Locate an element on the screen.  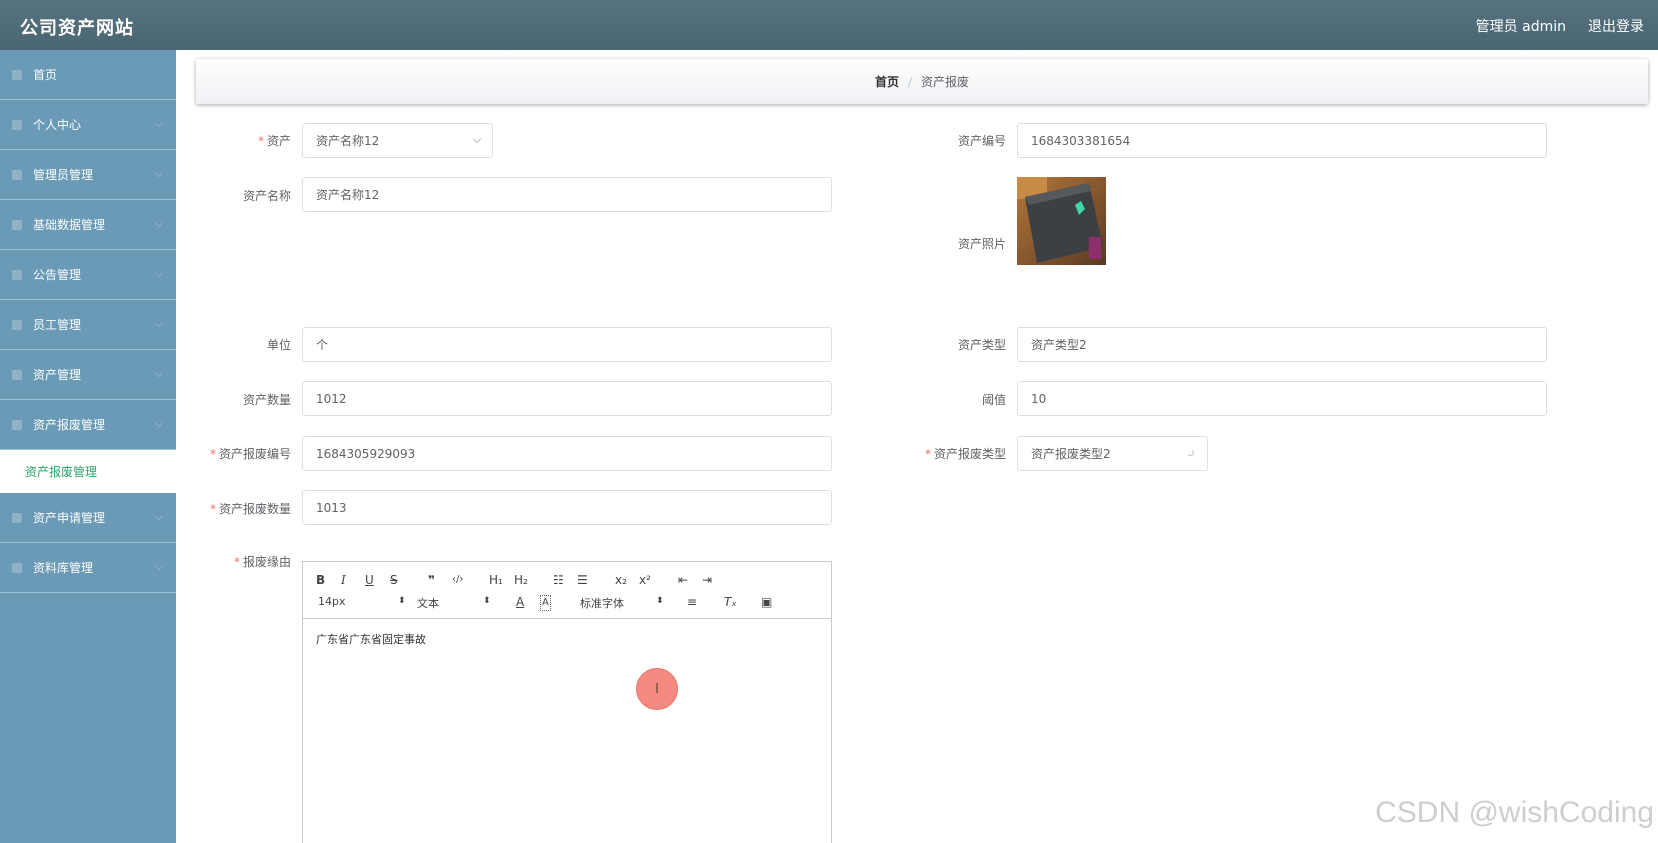
breadcrumb-current: 资产报废 is located at coordinates (945, 82).